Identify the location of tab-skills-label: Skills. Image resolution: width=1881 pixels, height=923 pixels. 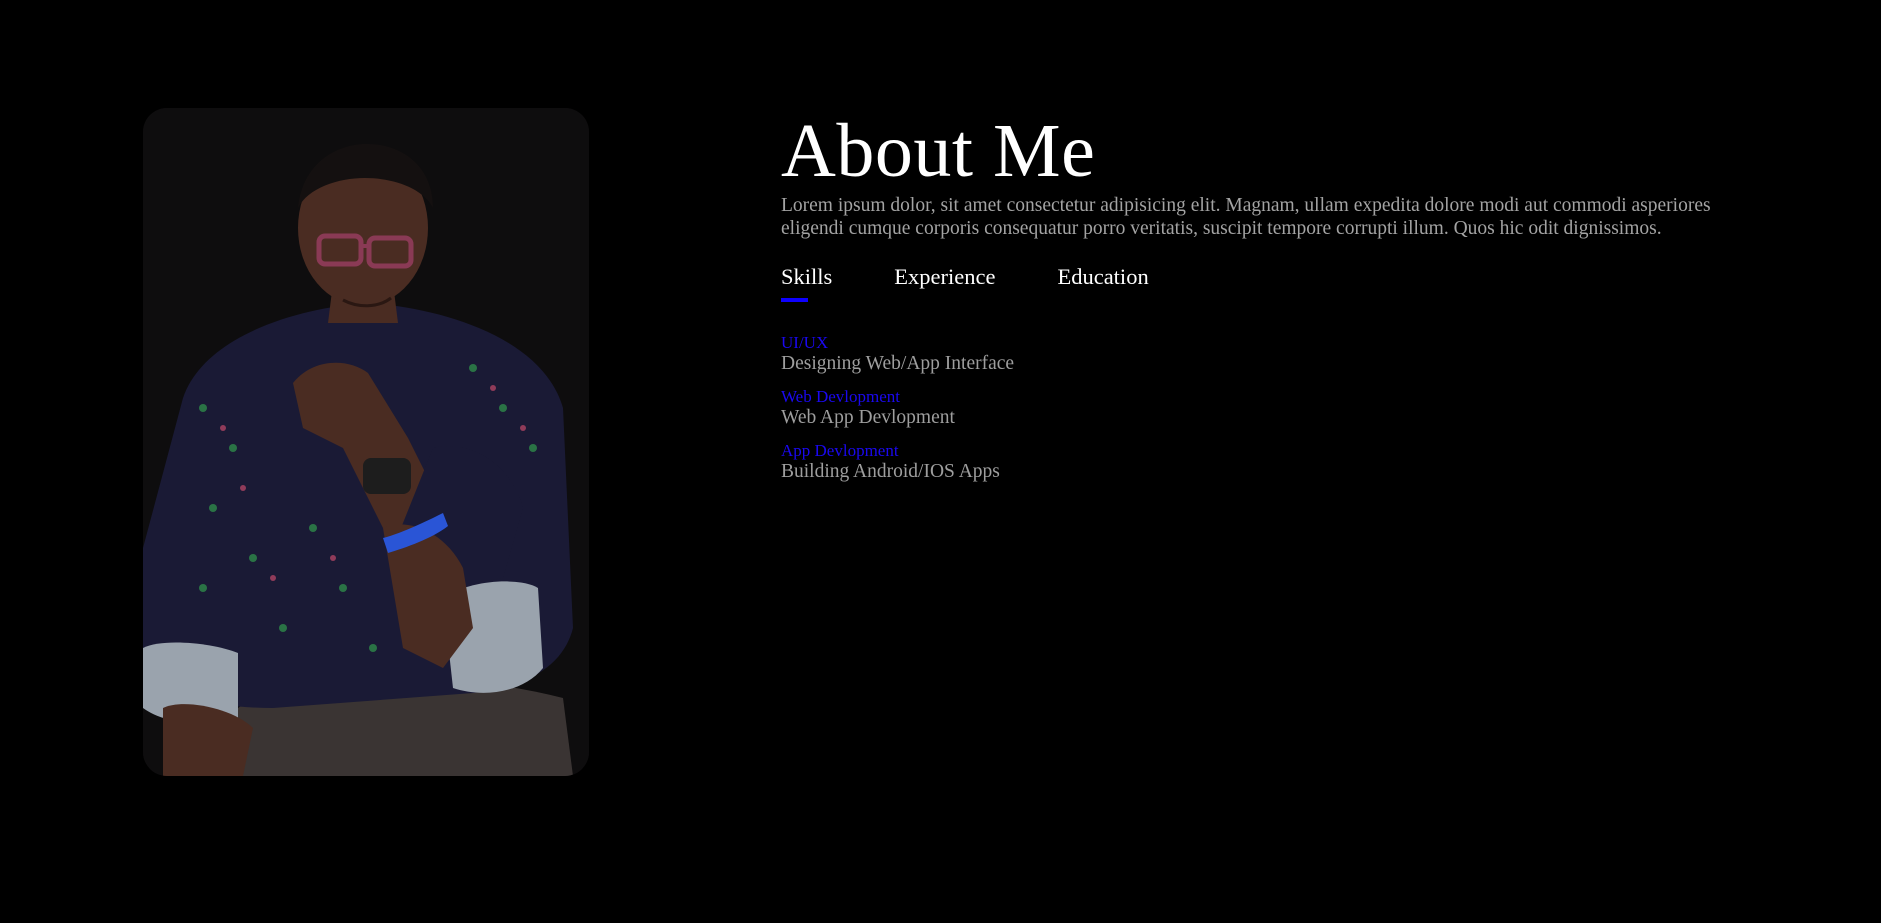
(807, 276).